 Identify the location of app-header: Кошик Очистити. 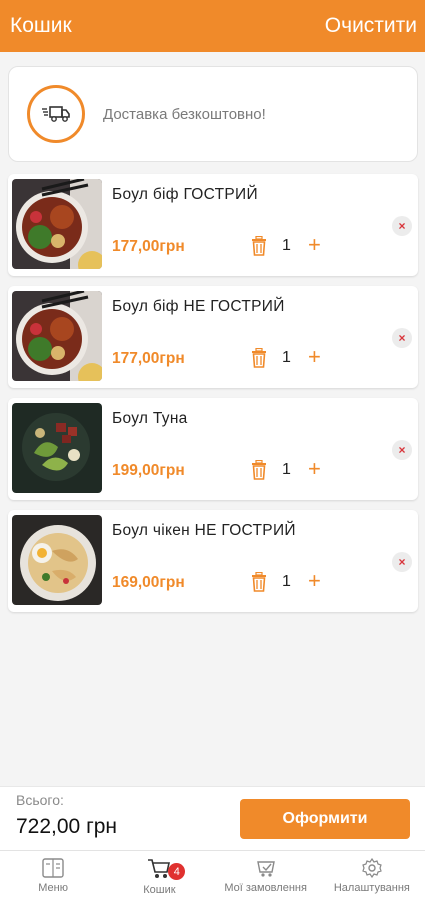
(212, 26).